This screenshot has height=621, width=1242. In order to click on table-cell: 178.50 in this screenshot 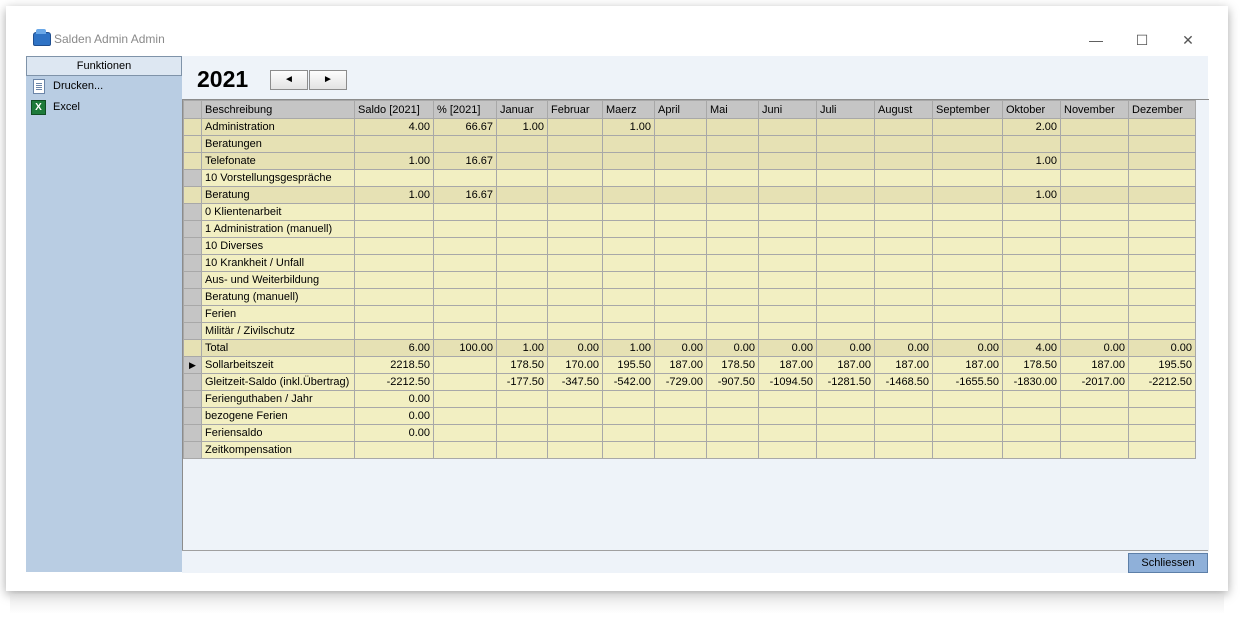, I will do `click(1031, 365)`.